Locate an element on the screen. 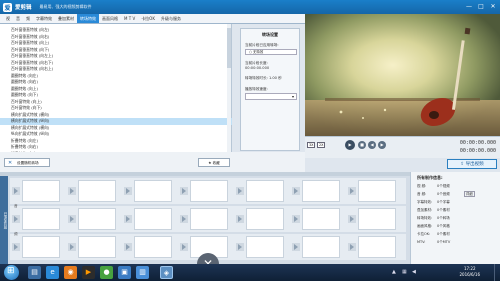 Image resolution: width=500 pixels, height=281 pixels. green-app-icon: ● is located at coordinates (106, 272).